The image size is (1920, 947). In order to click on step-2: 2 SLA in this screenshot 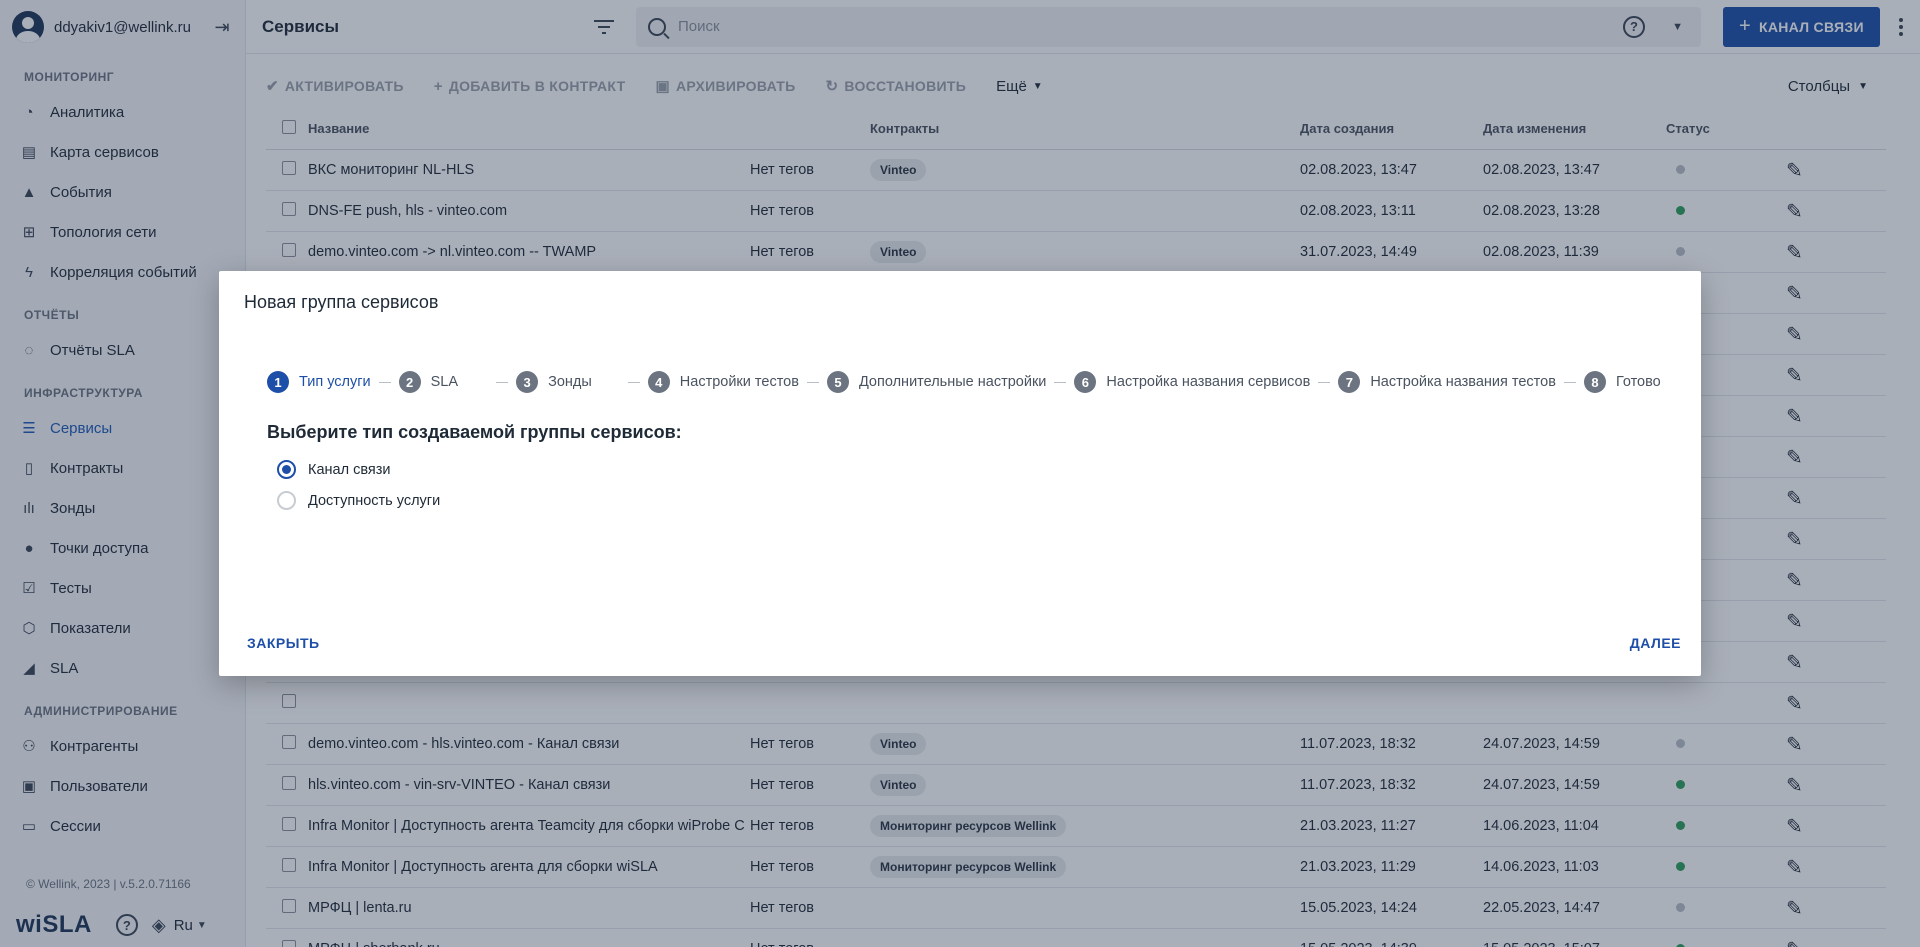, I will do `click(428, 382)`.